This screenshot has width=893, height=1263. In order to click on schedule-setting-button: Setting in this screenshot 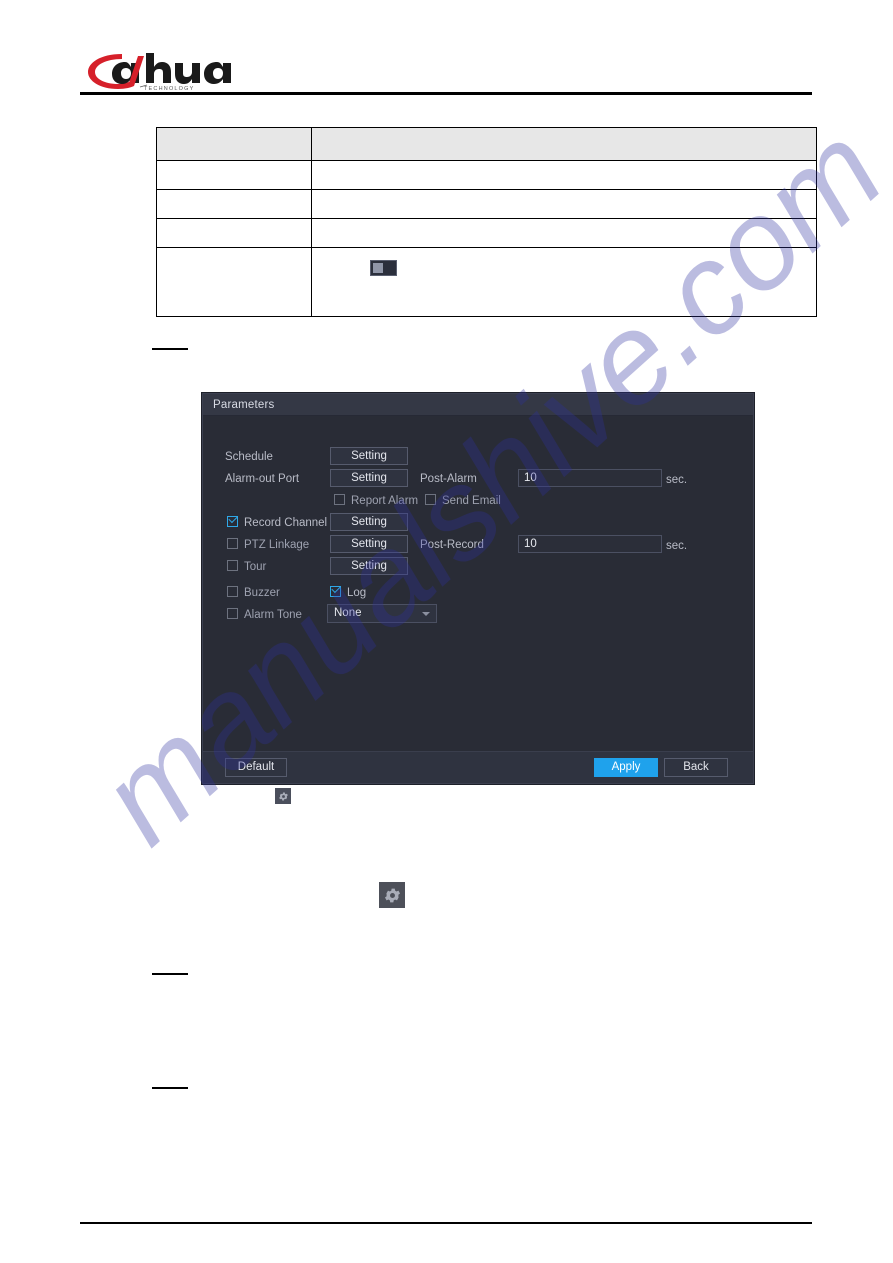, I will do `click(369, 456)`.